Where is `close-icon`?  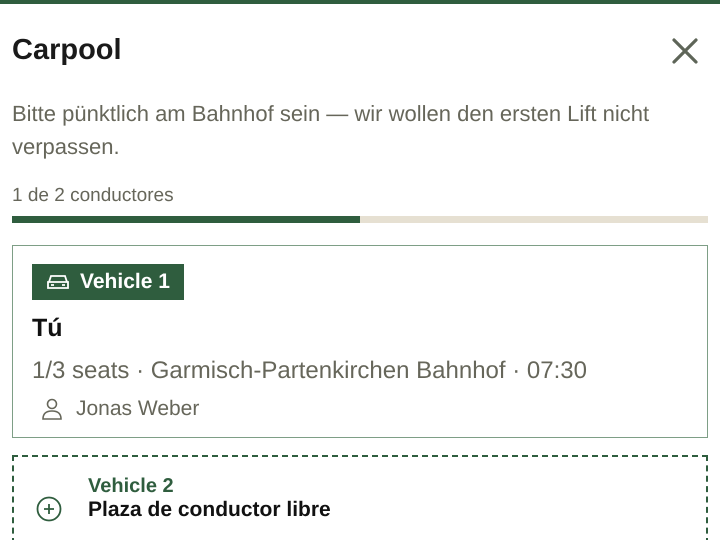 close-icon is located at coordinates (685, 51).